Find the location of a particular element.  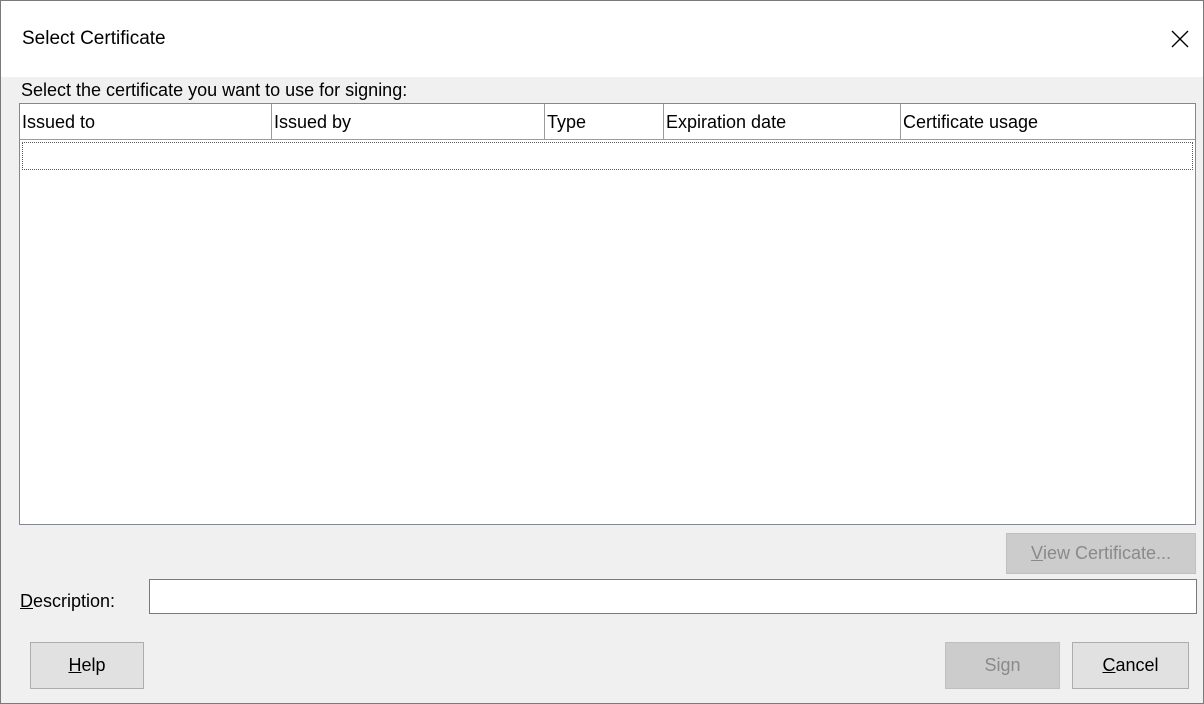

help-mnemonic: H is located at coordinates (75, 665).